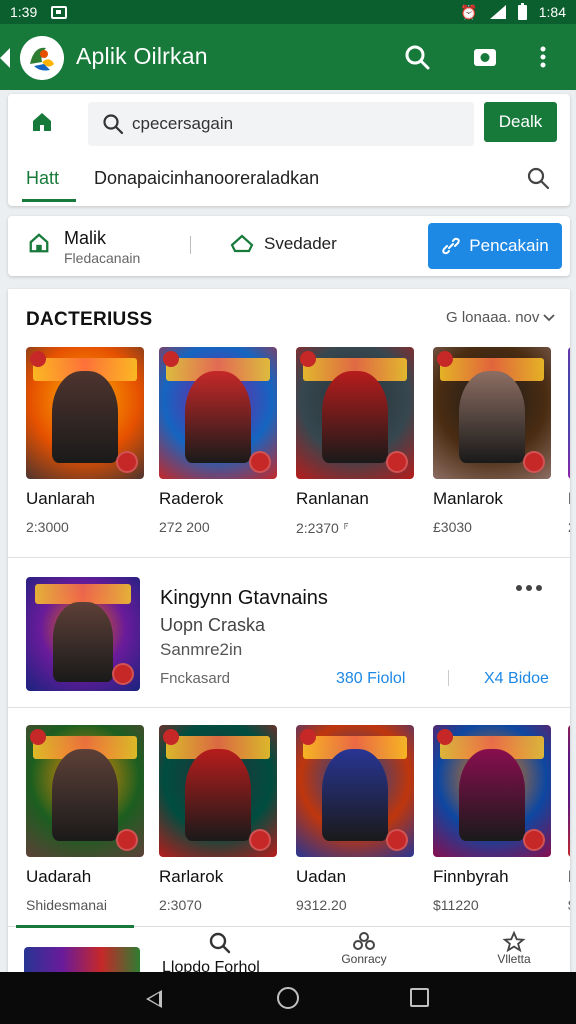 Image resolution: width=576 pixels, height=1024 pixels. What do you see at coordinates (242, 245) in the screenshot?
I see `home-outline-icon` at bounding box center [242, 245].